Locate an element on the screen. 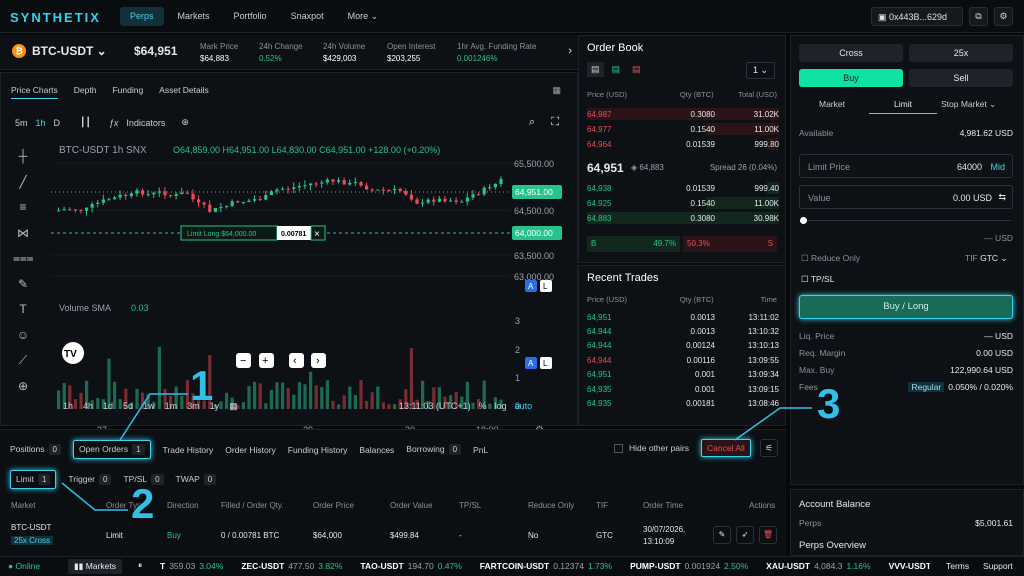 This screenshot has width=1024, height=576. support-link: Support is located at coordinates (998, 566).